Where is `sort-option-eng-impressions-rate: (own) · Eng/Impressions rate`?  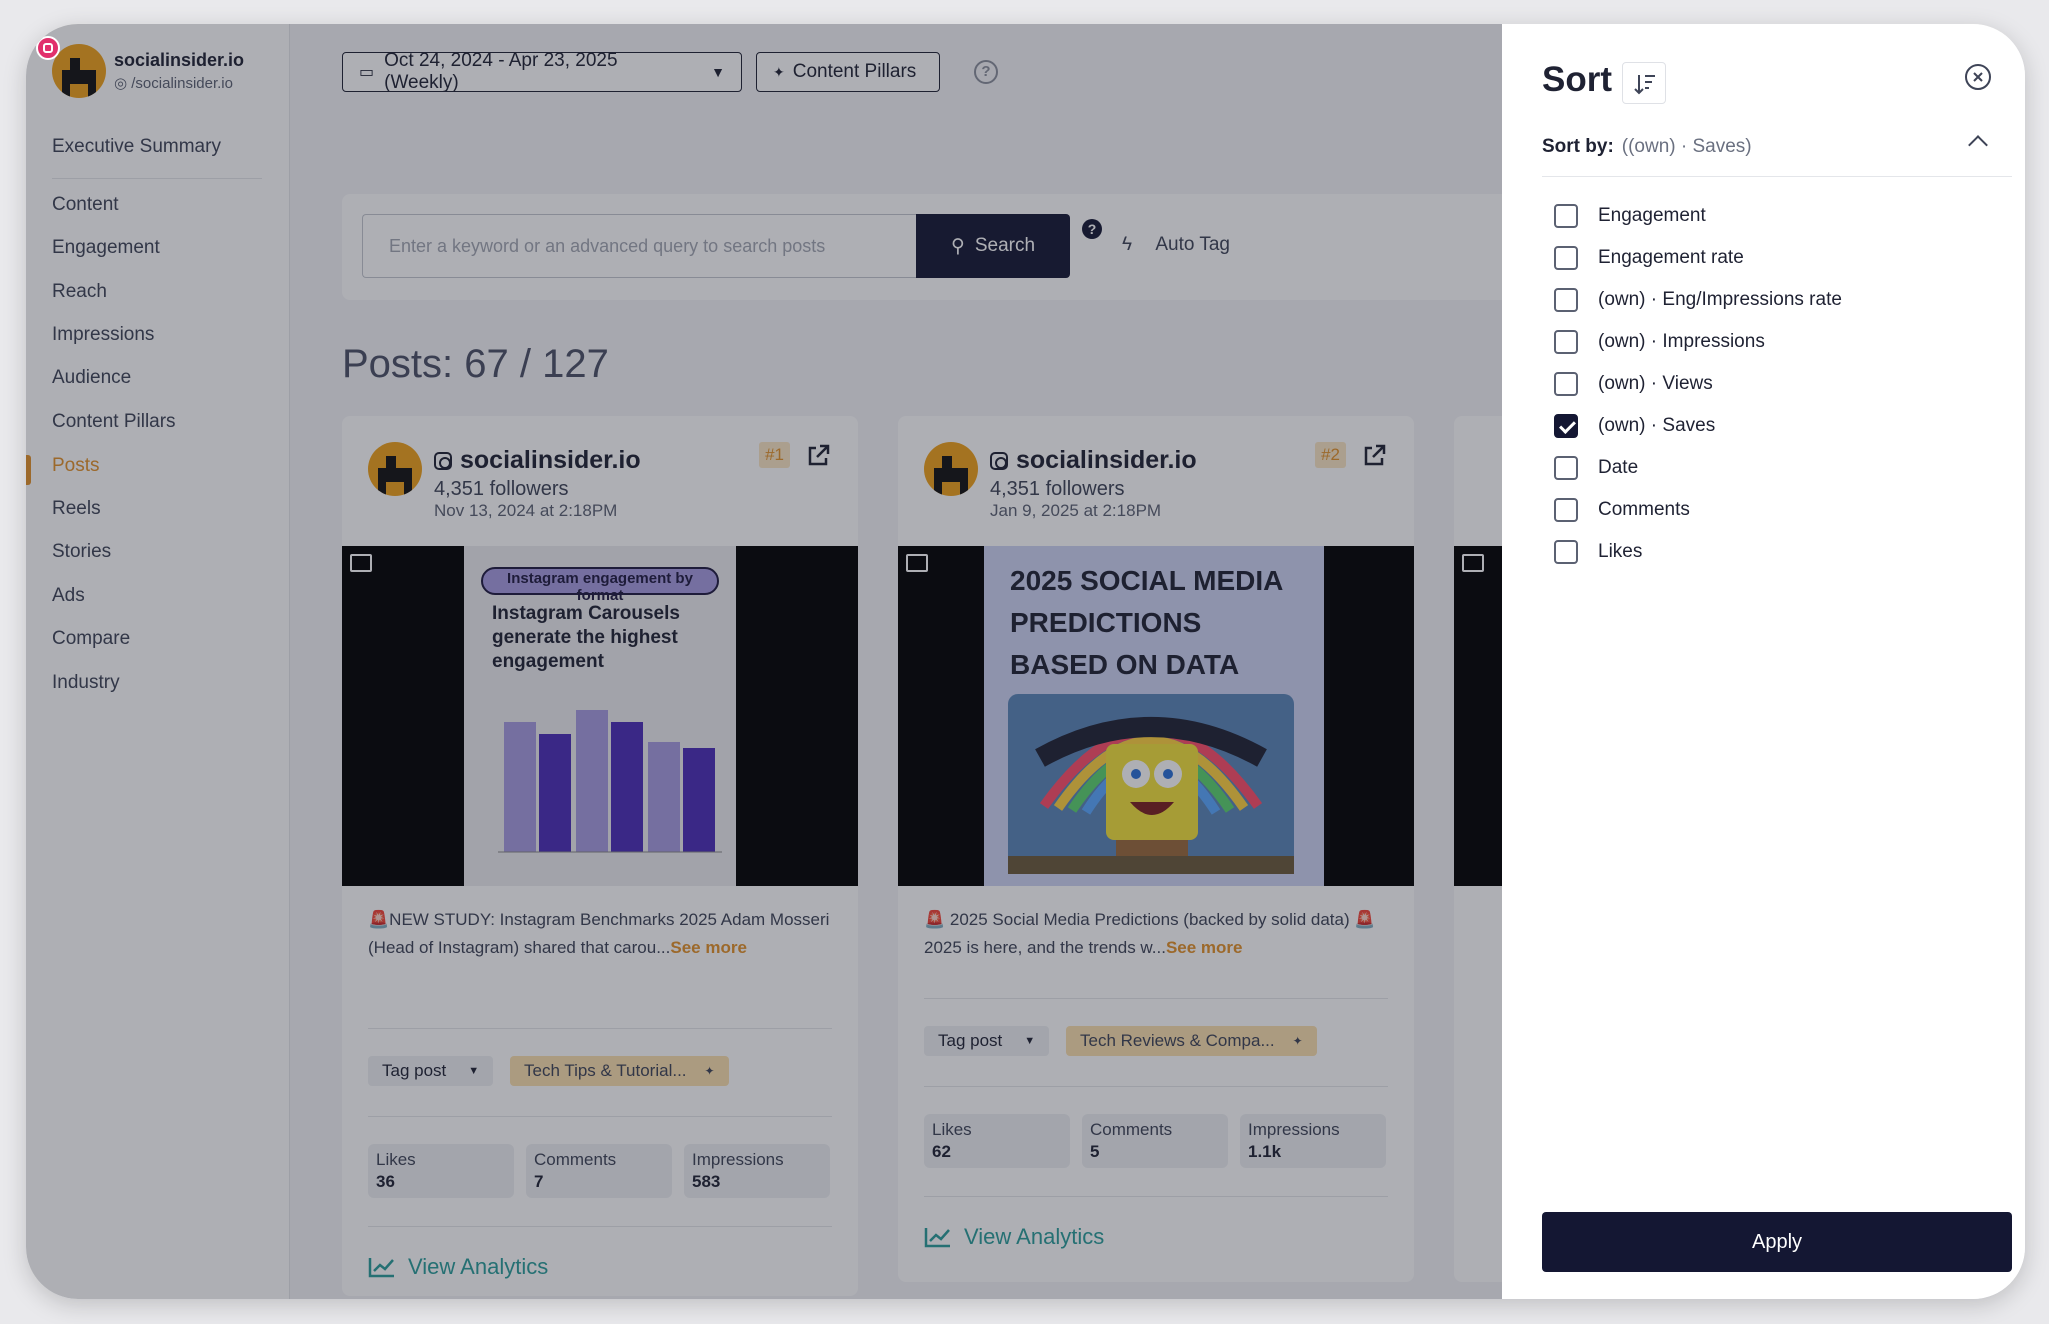
sort-option-eng-impressions-rate: (own) · Eng/Impressions rate is located at coordinates (1698, 300).